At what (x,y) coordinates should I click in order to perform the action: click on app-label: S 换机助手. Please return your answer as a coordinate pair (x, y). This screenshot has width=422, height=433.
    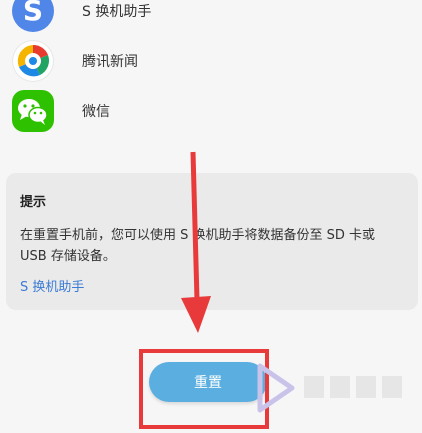
    Looking at the image, I should click on (117, 12).